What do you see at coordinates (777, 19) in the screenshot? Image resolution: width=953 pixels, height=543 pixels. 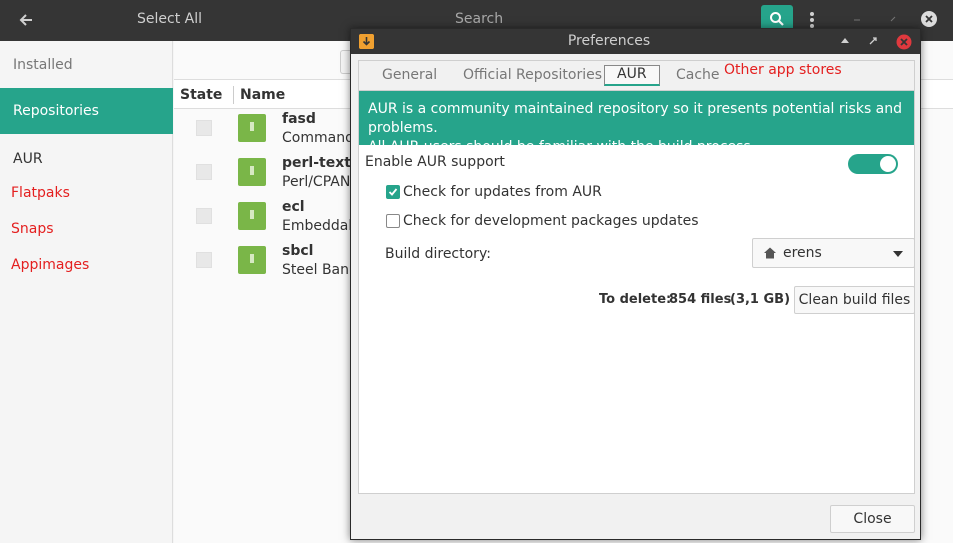 I see `search-icon` at bounding box center [777, 19].